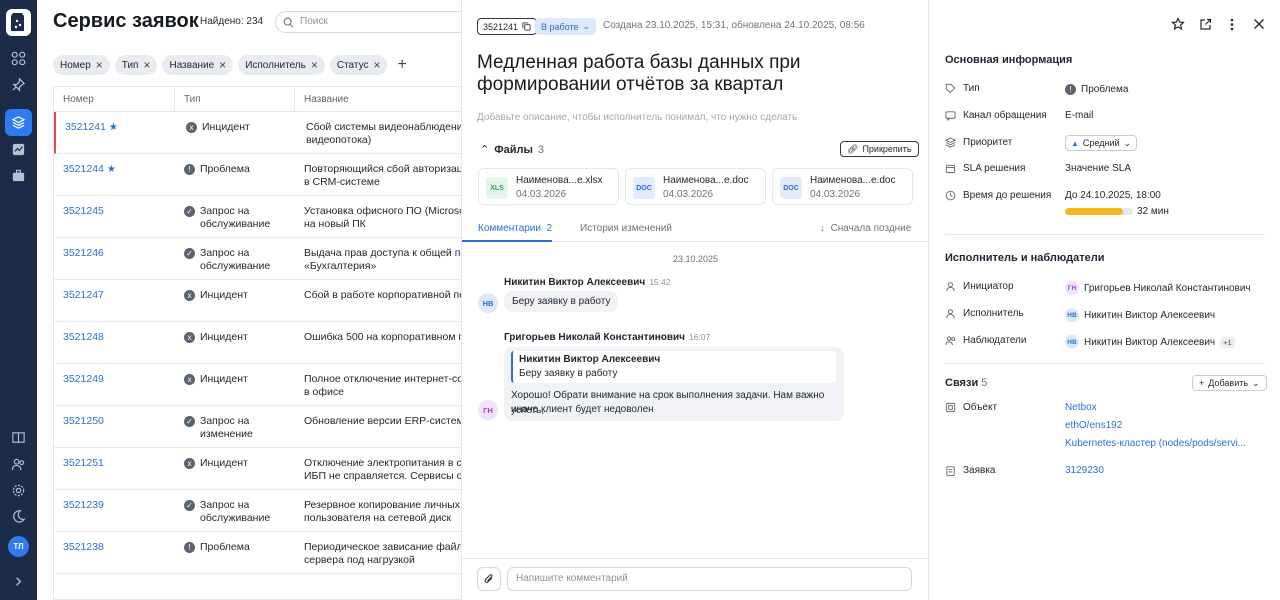 The height and width of the screenshot is (600, 1280). I want to click on executor-value: НВ Никитин Виктор Алексеевич, so click(1140, 315).